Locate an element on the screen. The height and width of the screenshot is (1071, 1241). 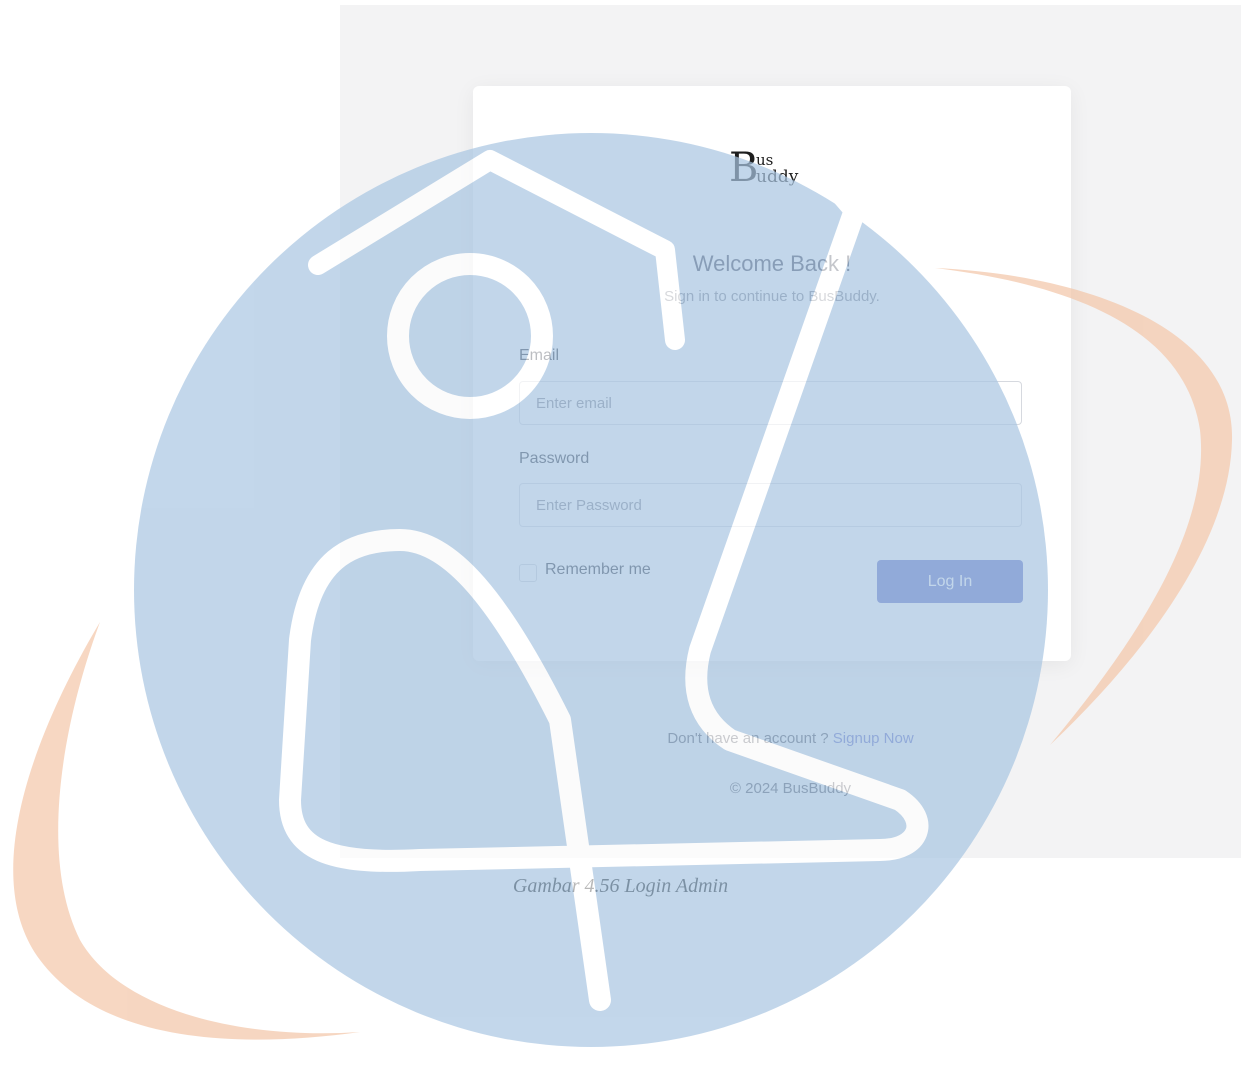
copyright-text: © 2024 BusBuddy is located at coordinates (790, 788).